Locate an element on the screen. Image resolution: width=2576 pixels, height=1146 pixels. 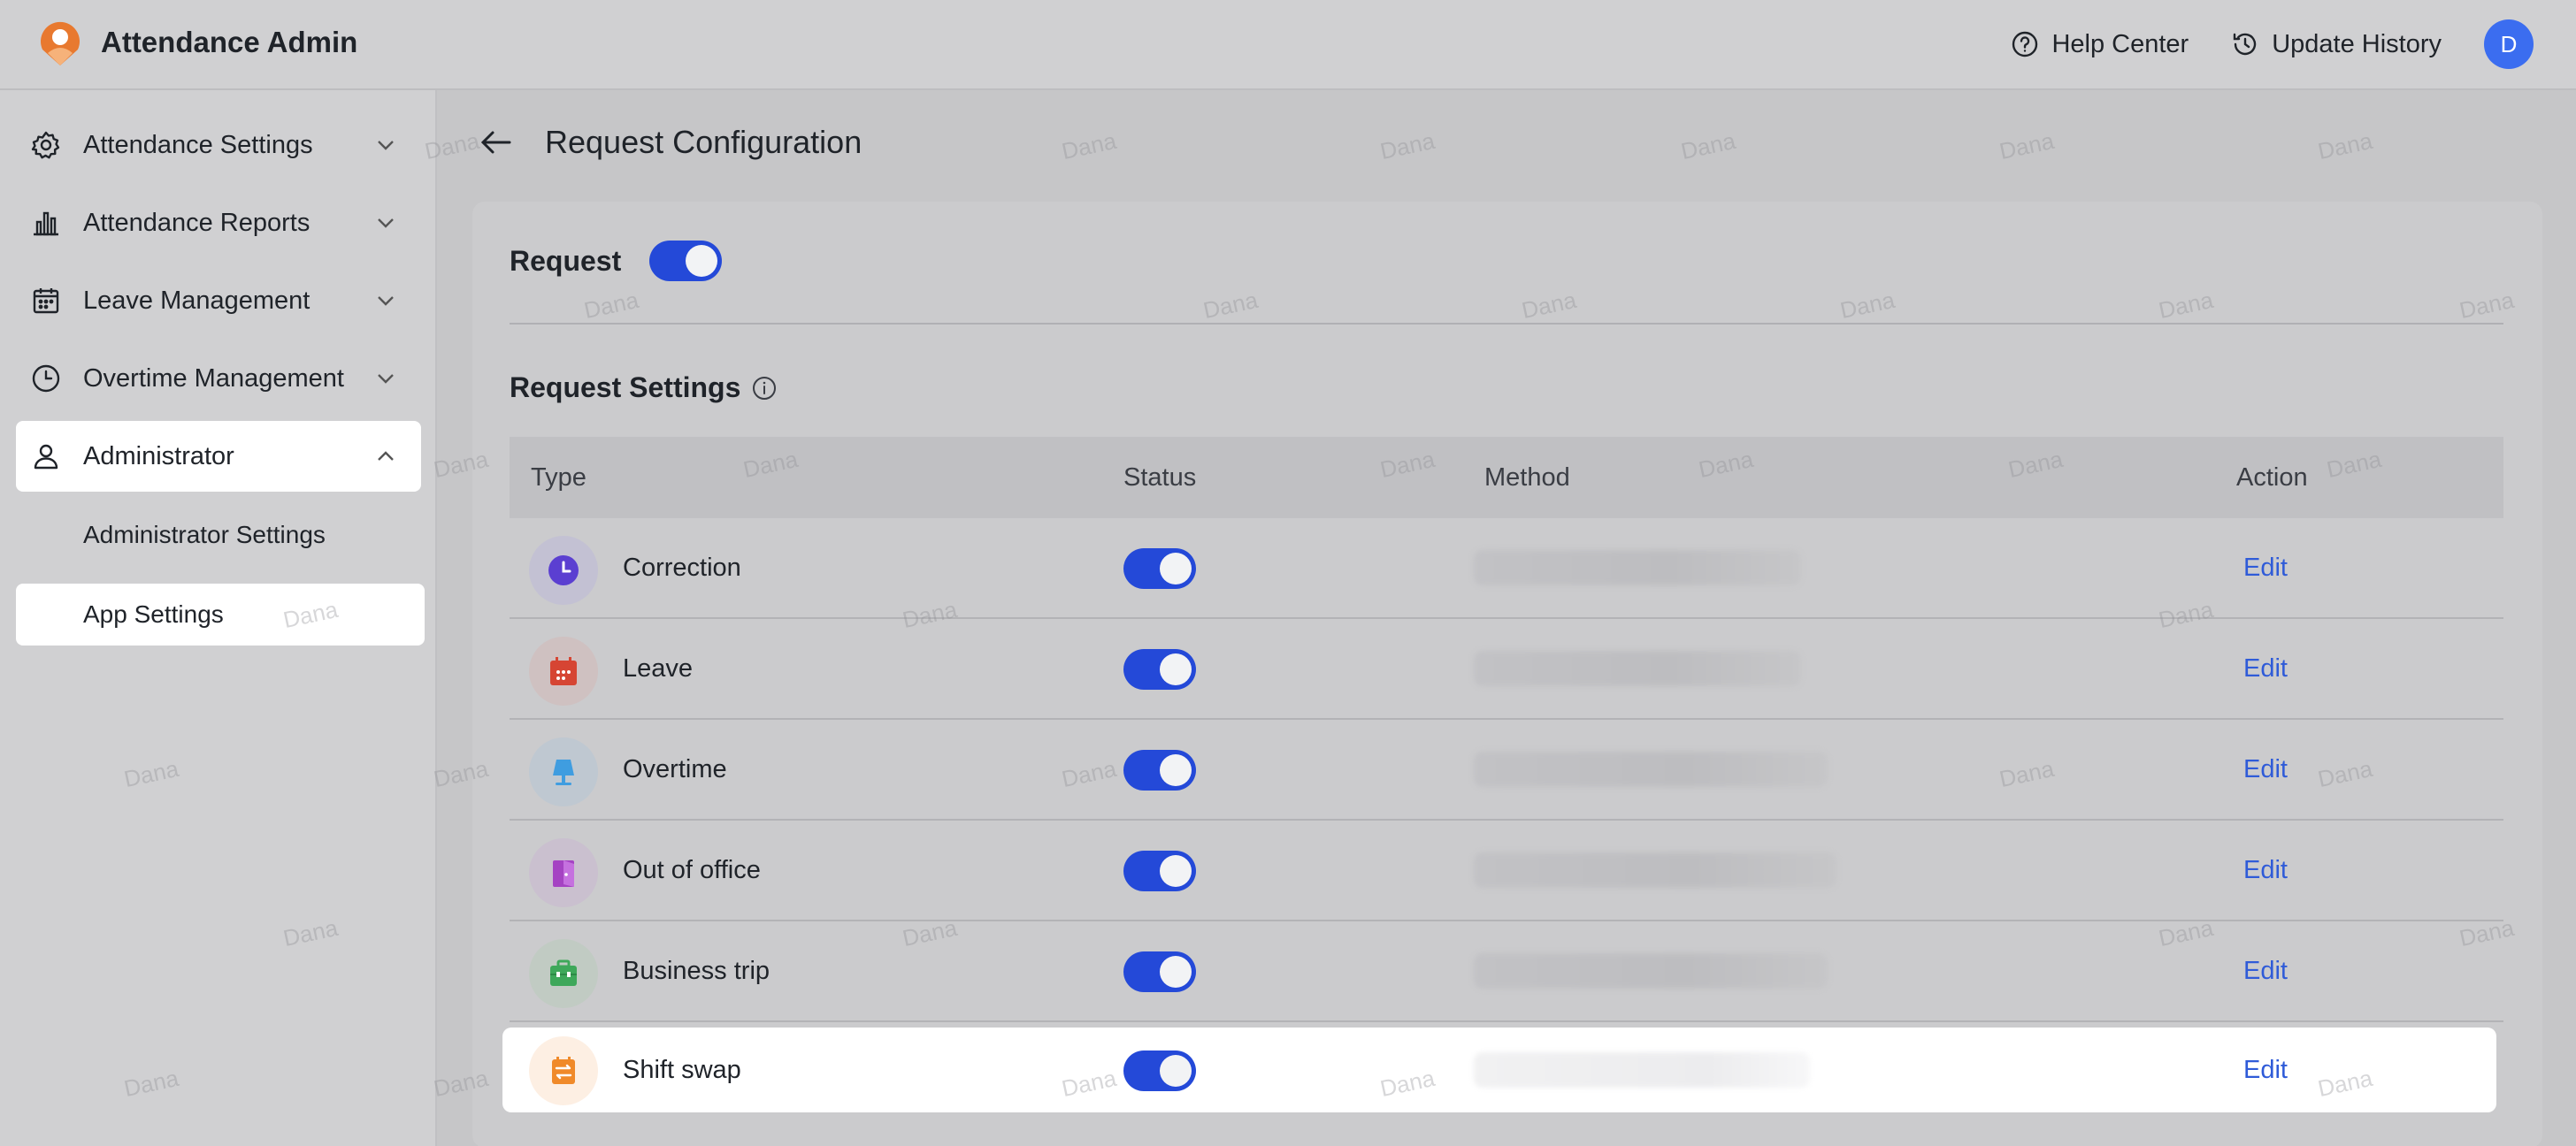
request-label: Request is located at coordinates (566, 260).